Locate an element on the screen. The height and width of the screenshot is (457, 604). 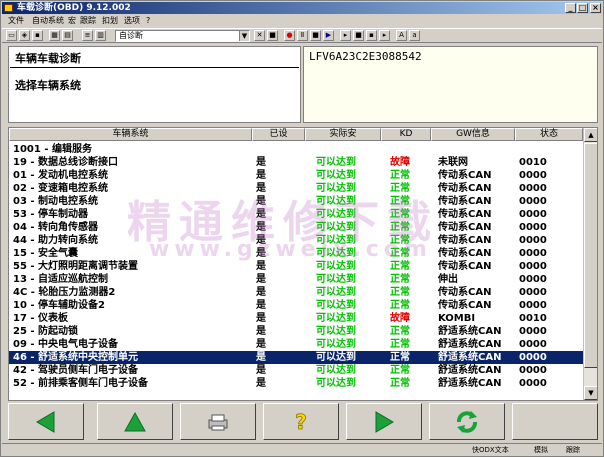
header-set: 已设 is located at coordinates (278, 134).